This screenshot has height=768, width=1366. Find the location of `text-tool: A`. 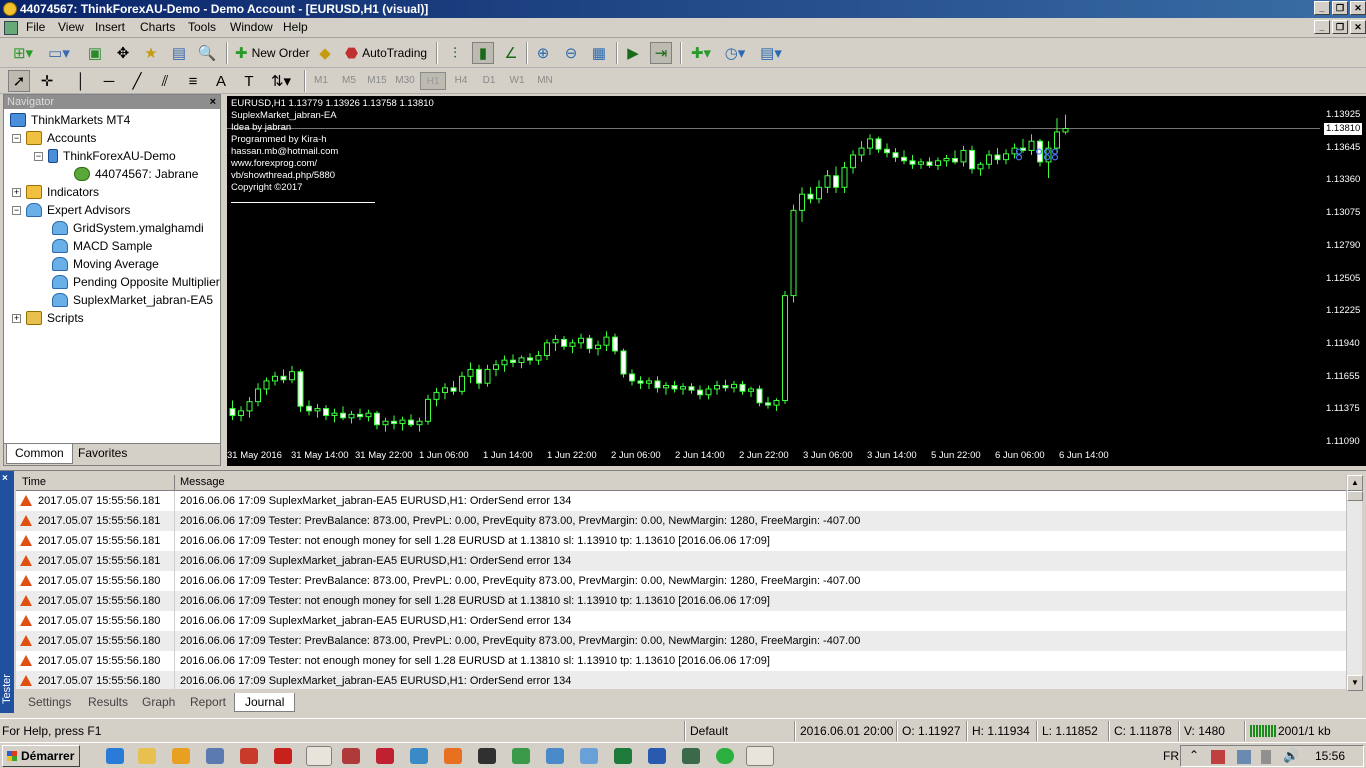

text-tool: A is located at coordinates (221, 81).